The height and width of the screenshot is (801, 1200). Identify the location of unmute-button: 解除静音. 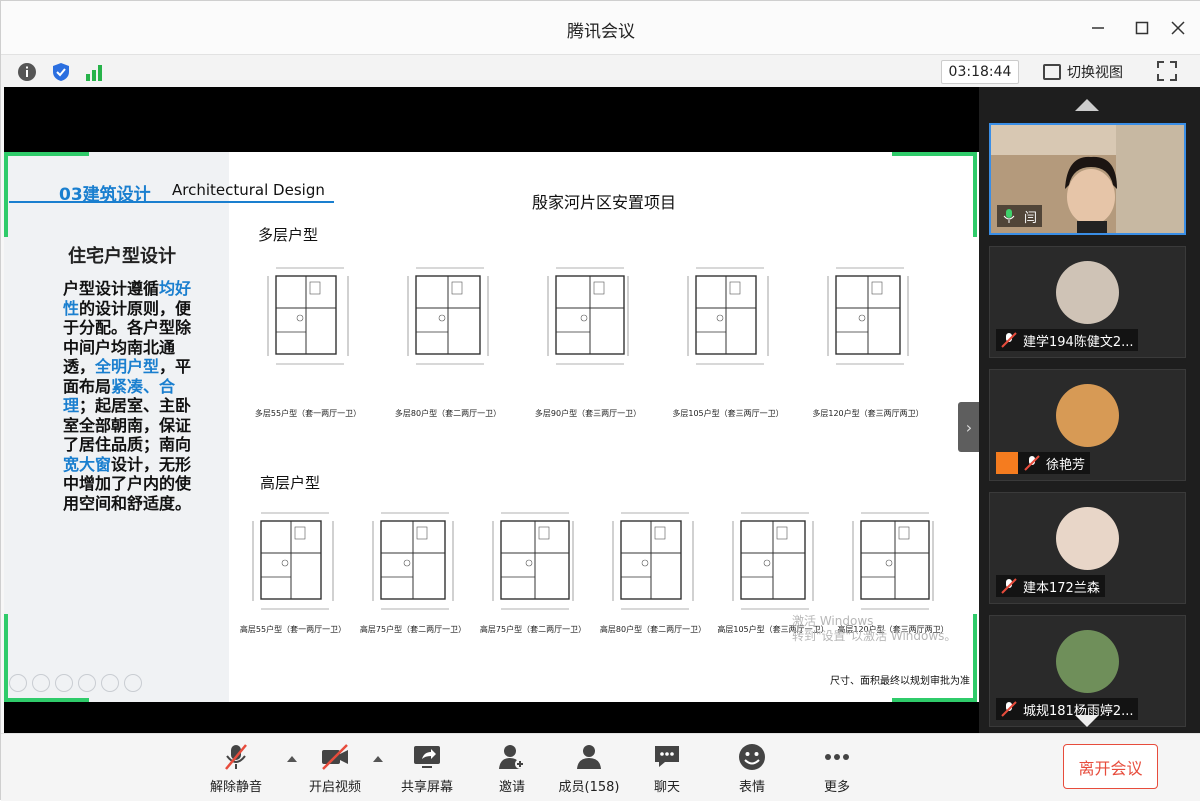
(236, 768).